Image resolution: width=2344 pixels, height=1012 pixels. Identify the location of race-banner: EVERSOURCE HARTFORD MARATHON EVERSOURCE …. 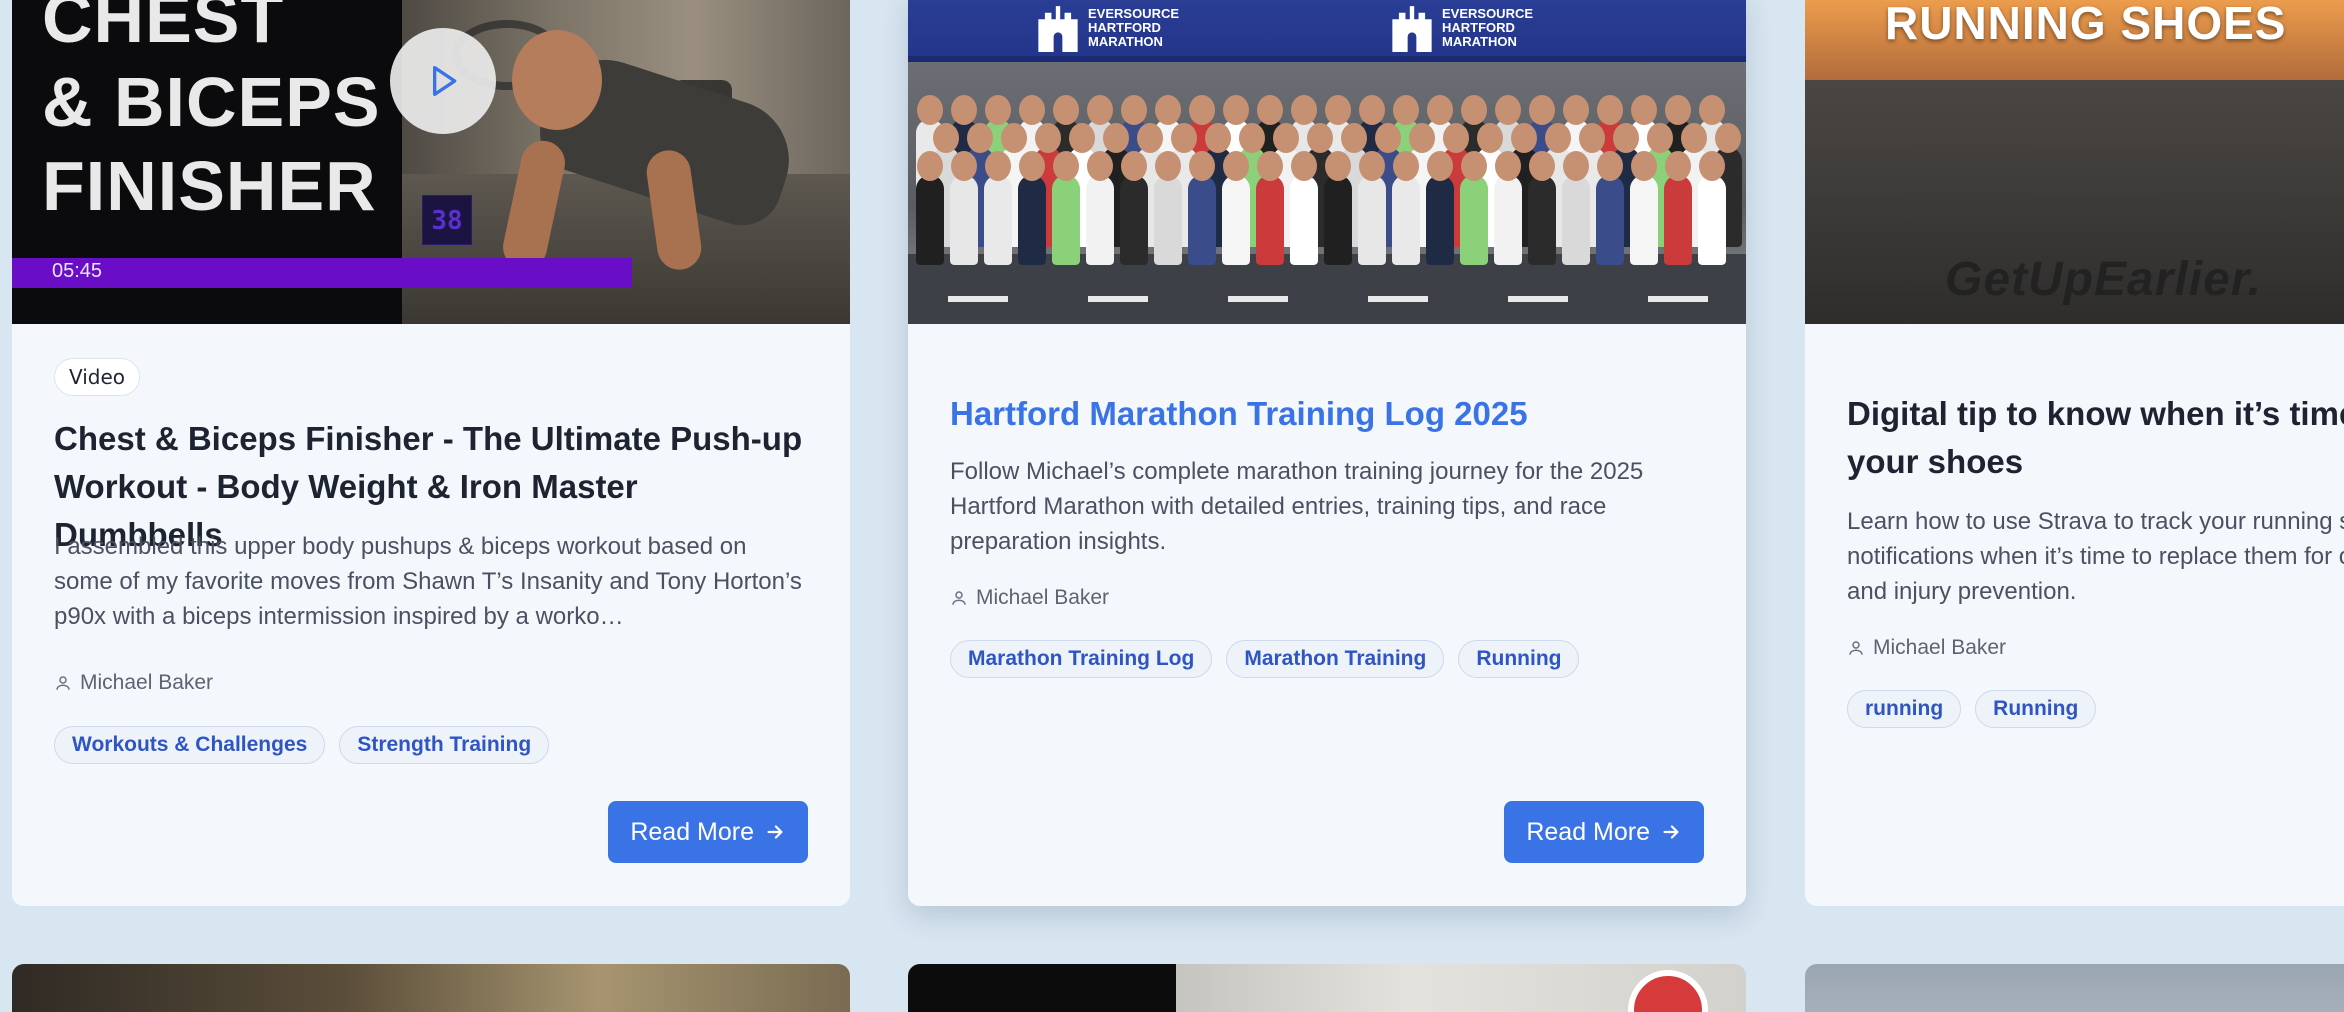
(1327, 31).